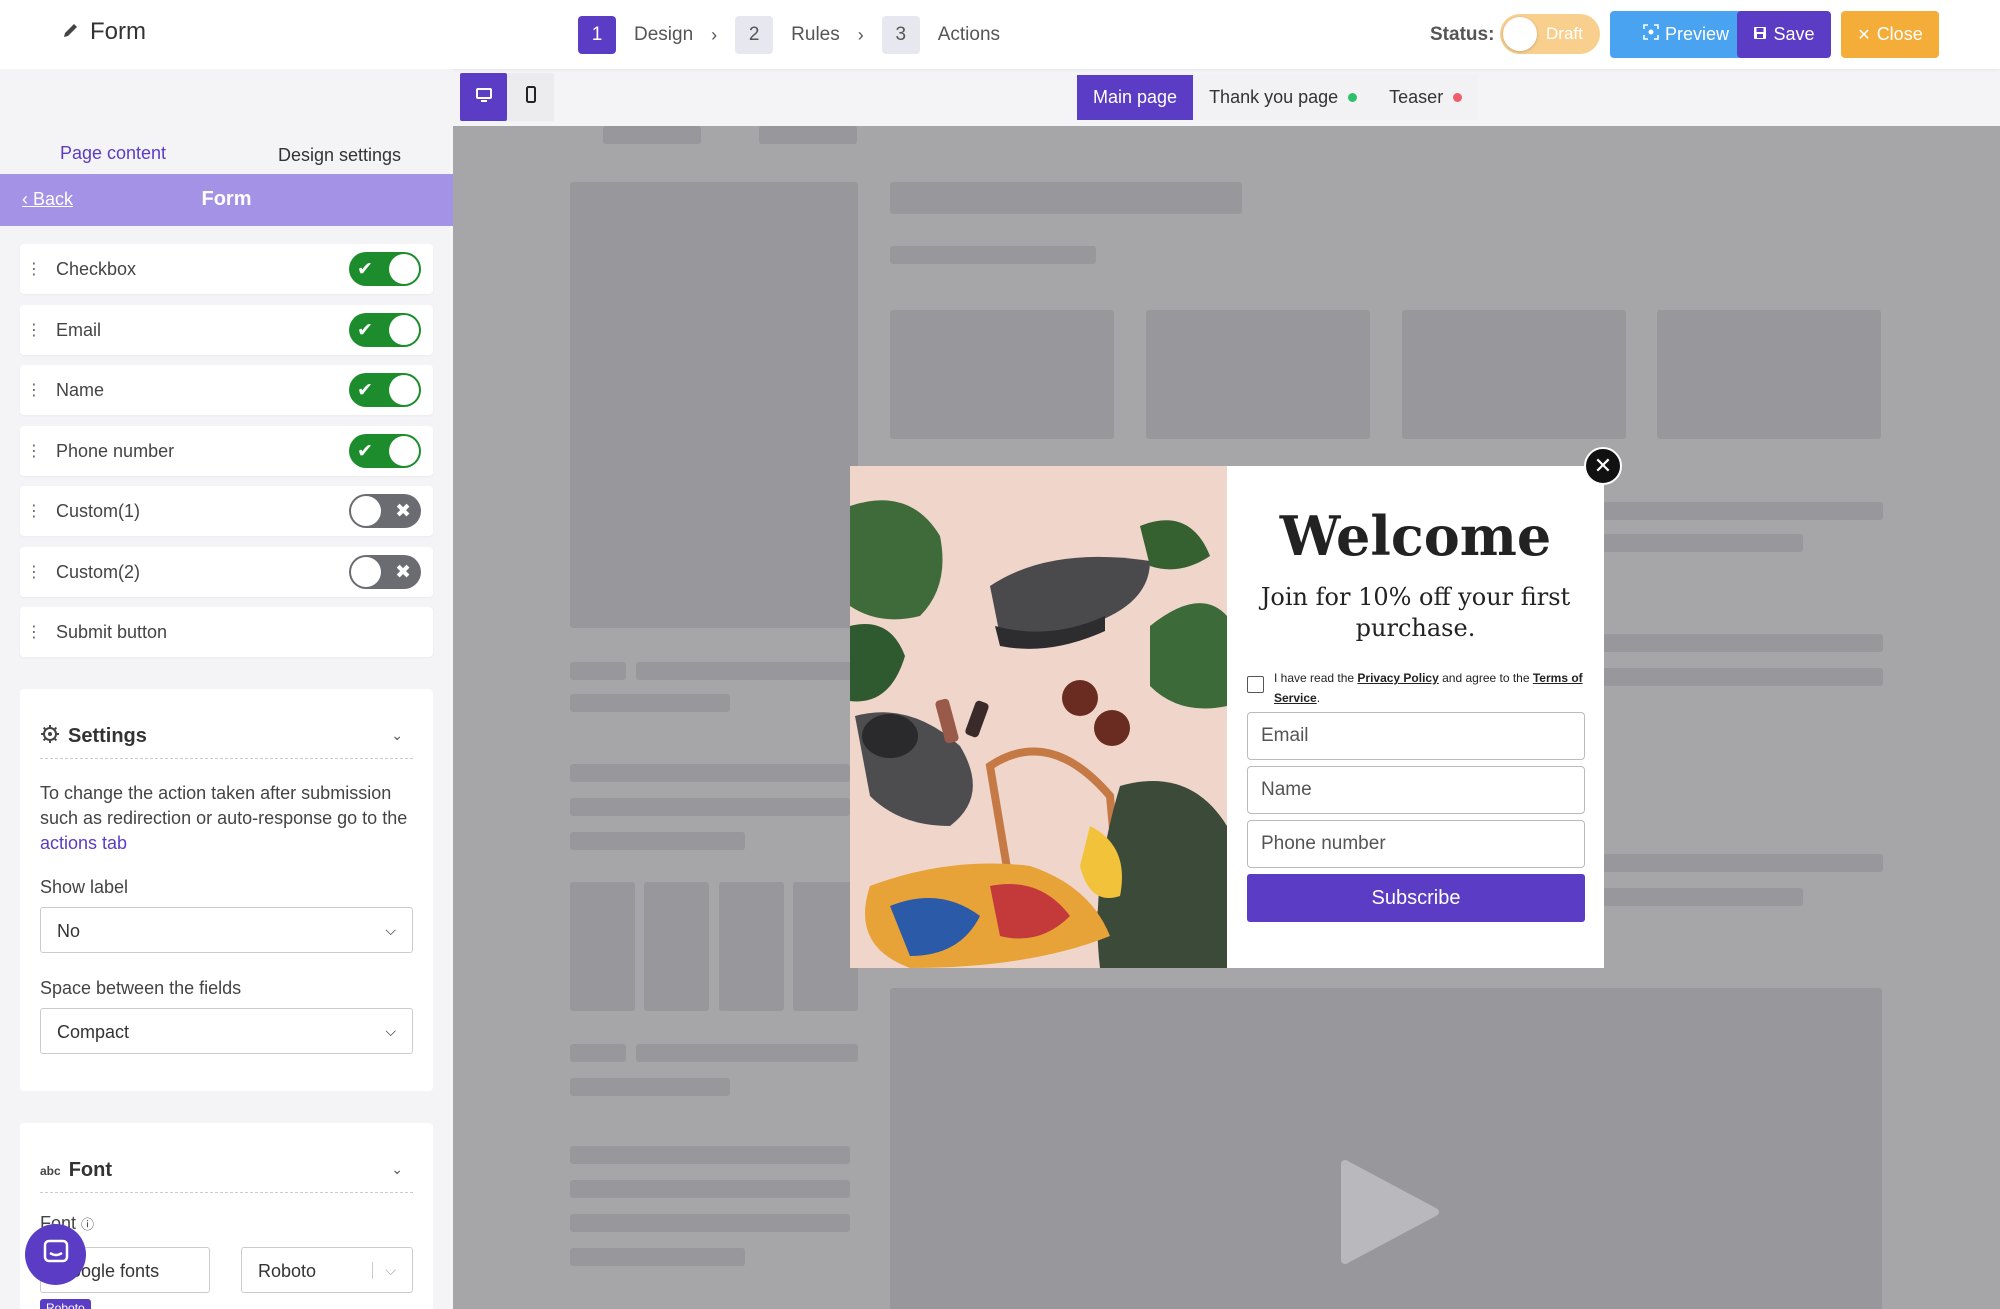 This screenshot has height=1309, width=2000. Describe the element at coordinates (1760, 34) in the screenshot. I see `floppy-icon` at that location.